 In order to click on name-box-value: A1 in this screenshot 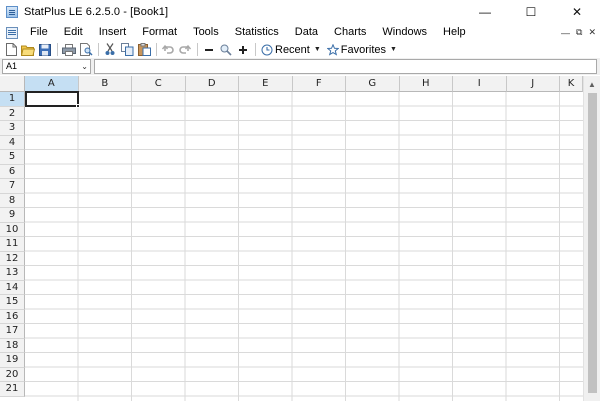, I will do `click(12, 66)`.